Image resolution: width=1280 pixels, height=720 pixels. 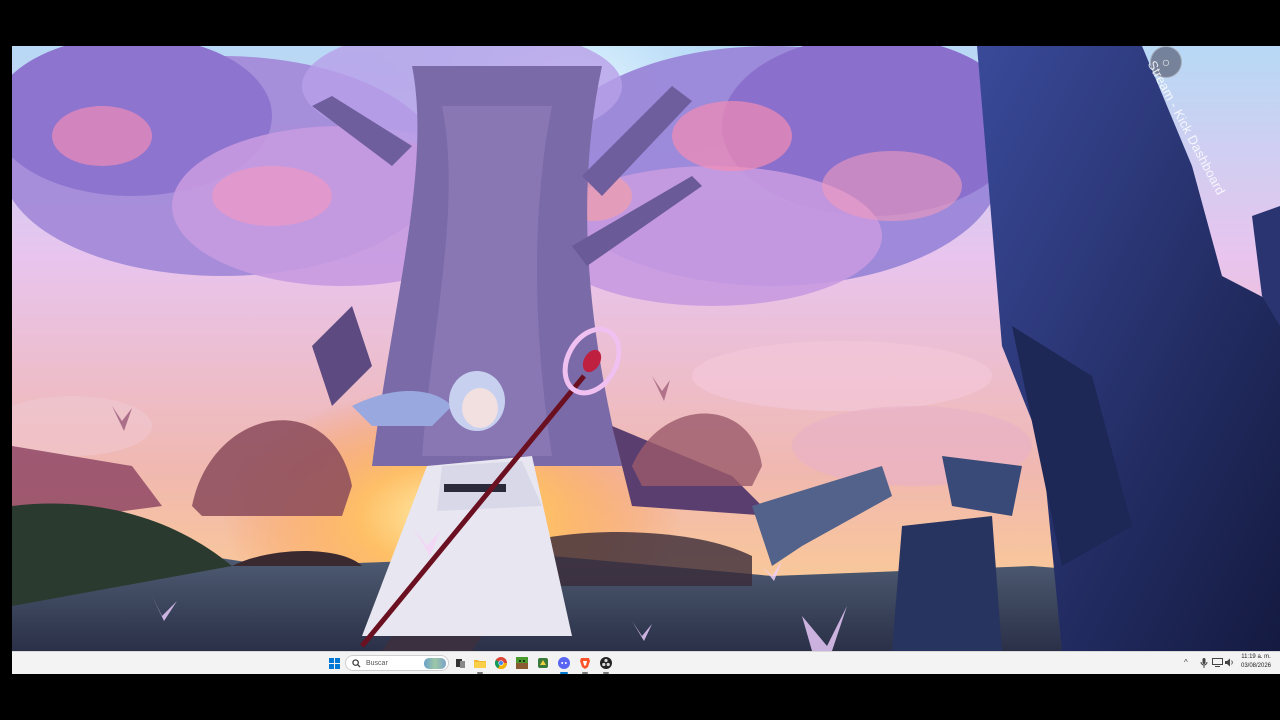 I want to click on active-indicator, so click(x=564, y=673).